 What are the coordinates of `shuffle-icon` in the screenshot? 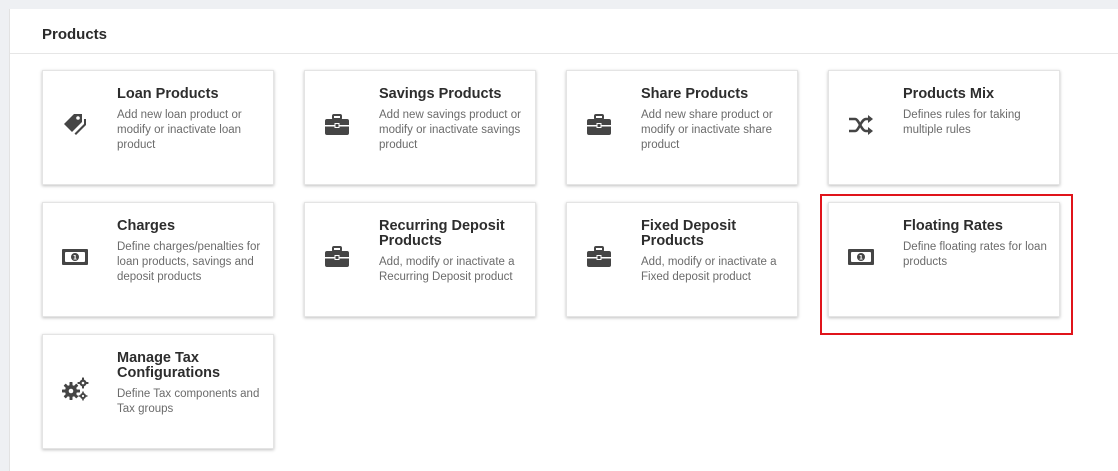 It's located at (861, 125).